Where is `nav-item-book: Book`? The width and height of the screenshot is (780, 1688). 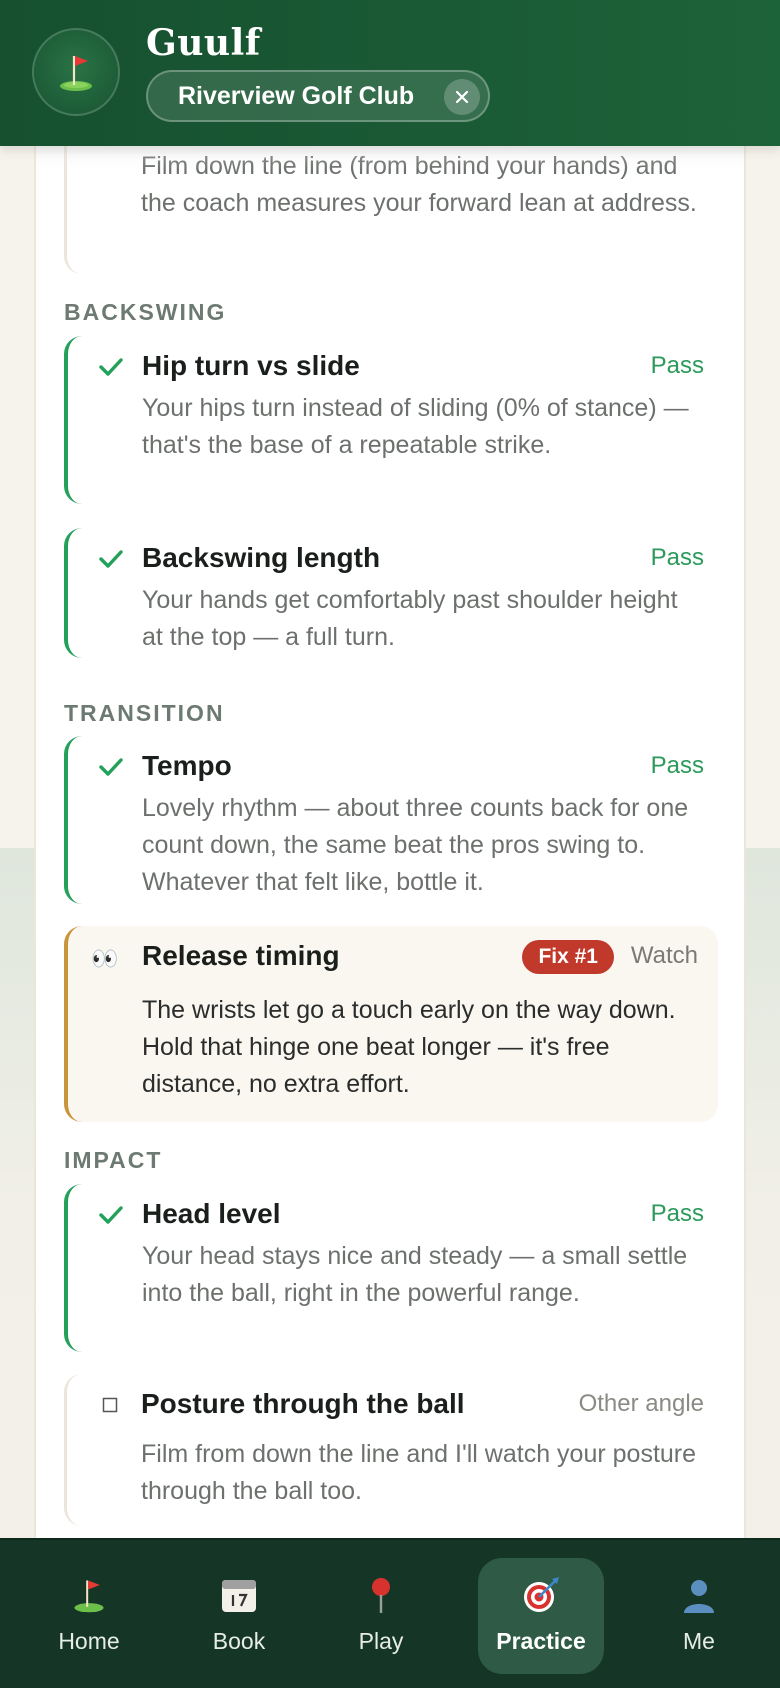
nav-item-book: Book is located at coordinates (239, 1616).